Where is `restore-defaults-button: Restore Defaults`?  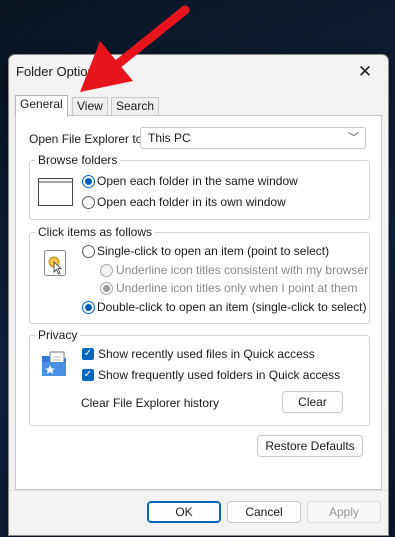
restore-defaults-button: Restore Defaults is located at coordinates (310, 446).